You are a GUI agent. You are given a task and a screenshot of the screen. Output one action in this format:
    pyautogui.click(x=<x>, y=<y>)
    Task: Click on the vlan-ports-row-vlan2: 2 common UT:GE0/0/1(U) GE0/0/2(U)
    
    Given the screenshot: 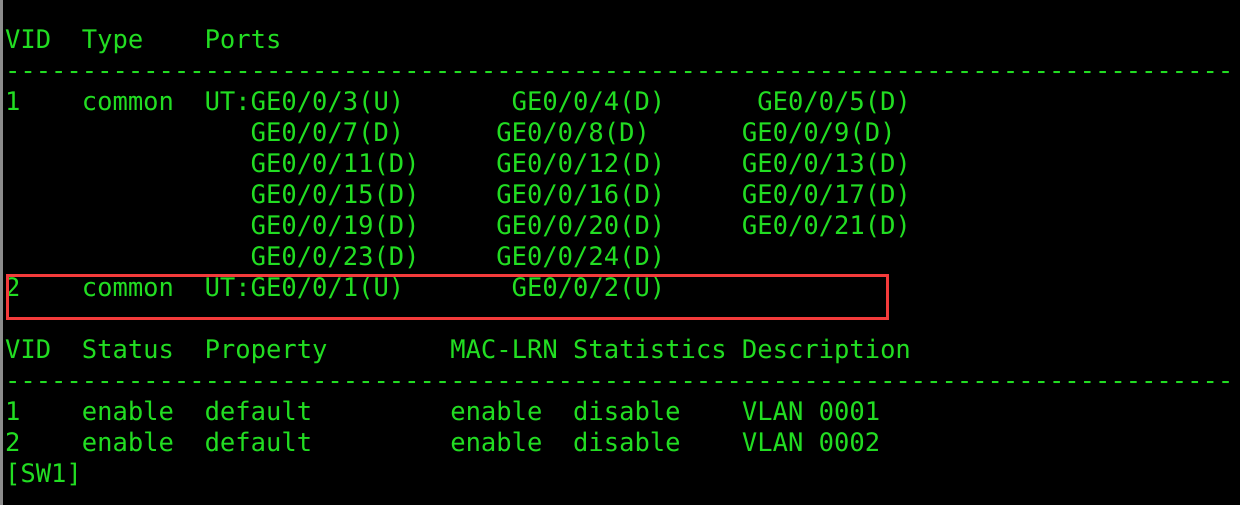 What is the action you would take?
    pyautogui.click(x=335, y=288)
    